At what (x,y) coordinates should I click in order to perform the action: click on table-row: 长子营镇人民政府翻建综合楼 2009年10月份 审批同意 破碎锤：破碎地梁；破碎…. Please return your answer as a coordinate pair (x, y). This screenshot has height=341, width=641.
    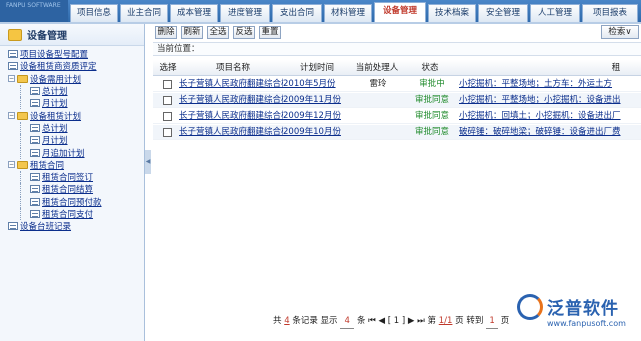
    Looking at the image, I should click on (397, 132).